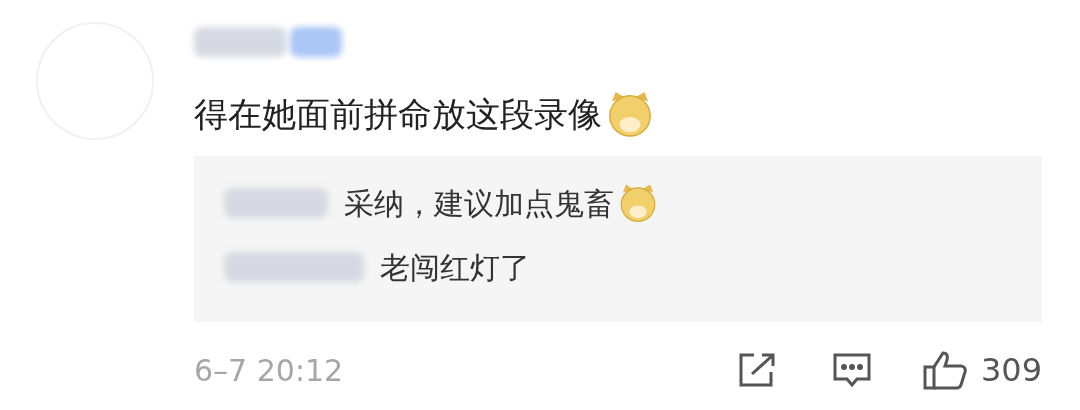 The image size is (1080, 410). I want to click on like-icon, so click(944, 370).